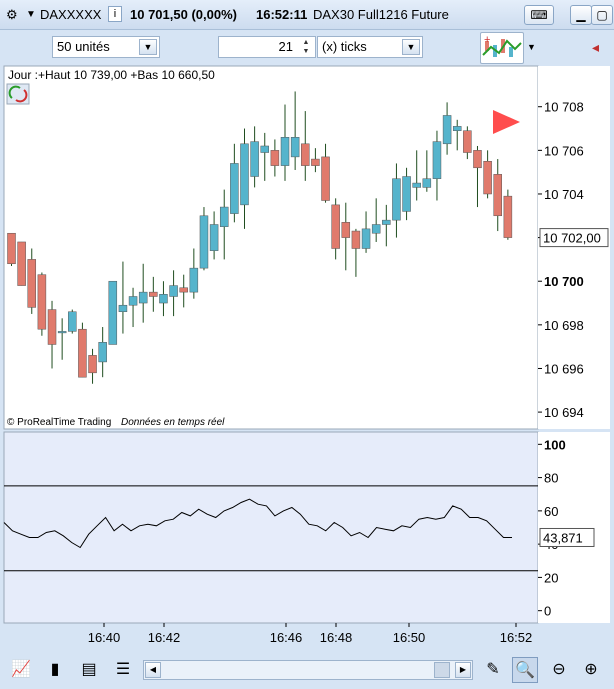 The width and height of the screenshot is (614, 689). Describe the element at coordinates (12, 15) in the screenshot. I see `gear-icon: ⚙` at that location.